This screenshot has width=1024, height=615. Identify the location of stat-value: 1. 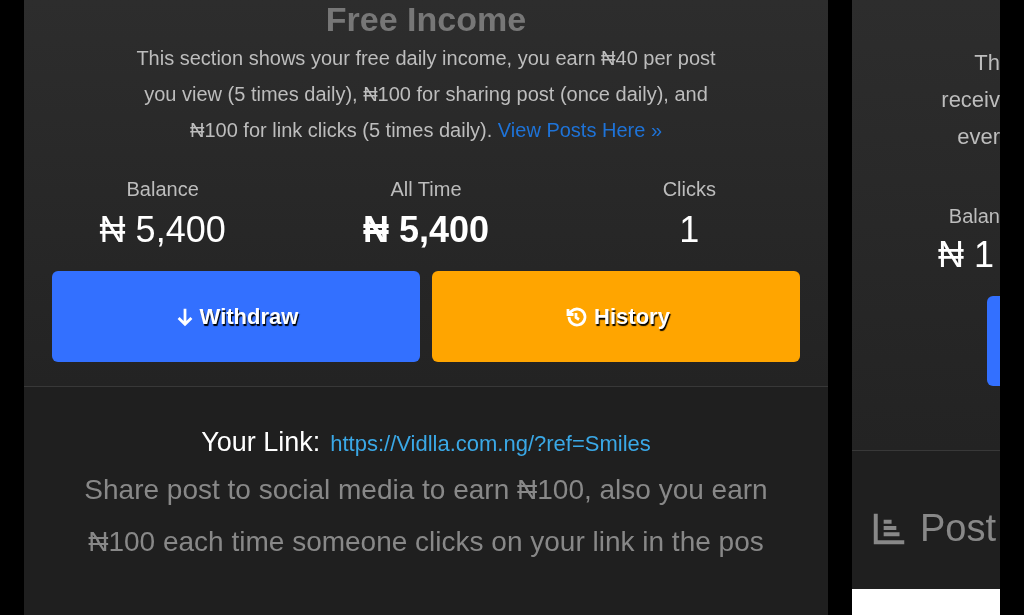
(689, 230).